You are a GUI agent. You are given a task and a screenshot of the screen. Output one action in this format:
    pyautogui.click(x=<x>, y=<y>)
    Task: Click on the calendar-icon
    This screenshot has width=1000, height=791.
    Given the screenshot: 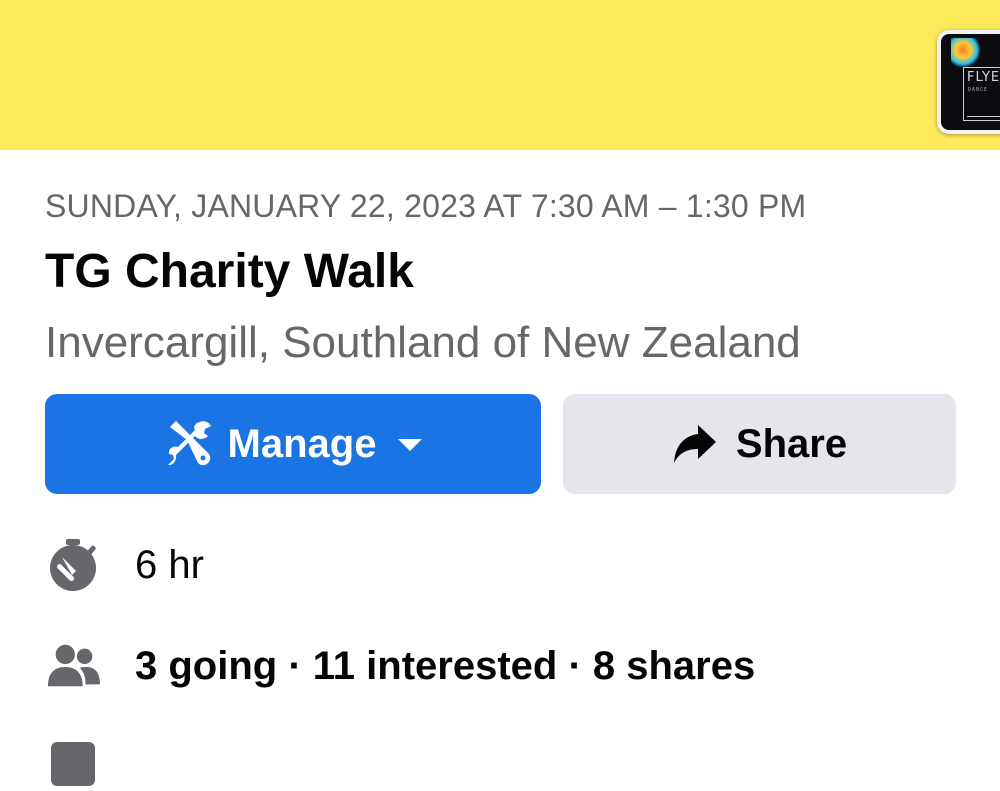 What is the action you would take?
    pyautogui.click(x=73, y=763)
    